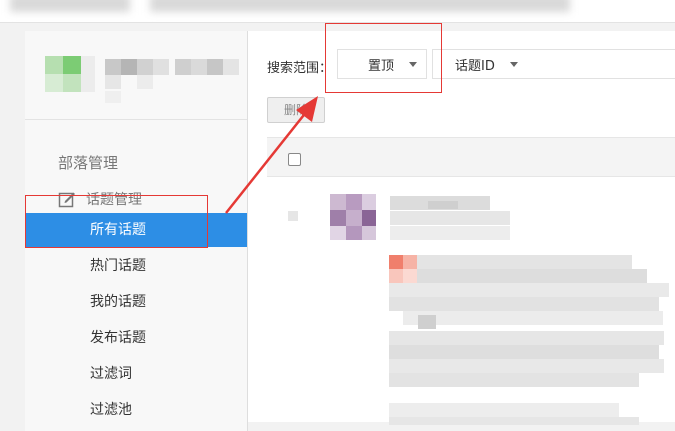  What do you see at coordinates (66, 200) in the screenshot?
I see `edit-icon` at bounding box center [66, 200].